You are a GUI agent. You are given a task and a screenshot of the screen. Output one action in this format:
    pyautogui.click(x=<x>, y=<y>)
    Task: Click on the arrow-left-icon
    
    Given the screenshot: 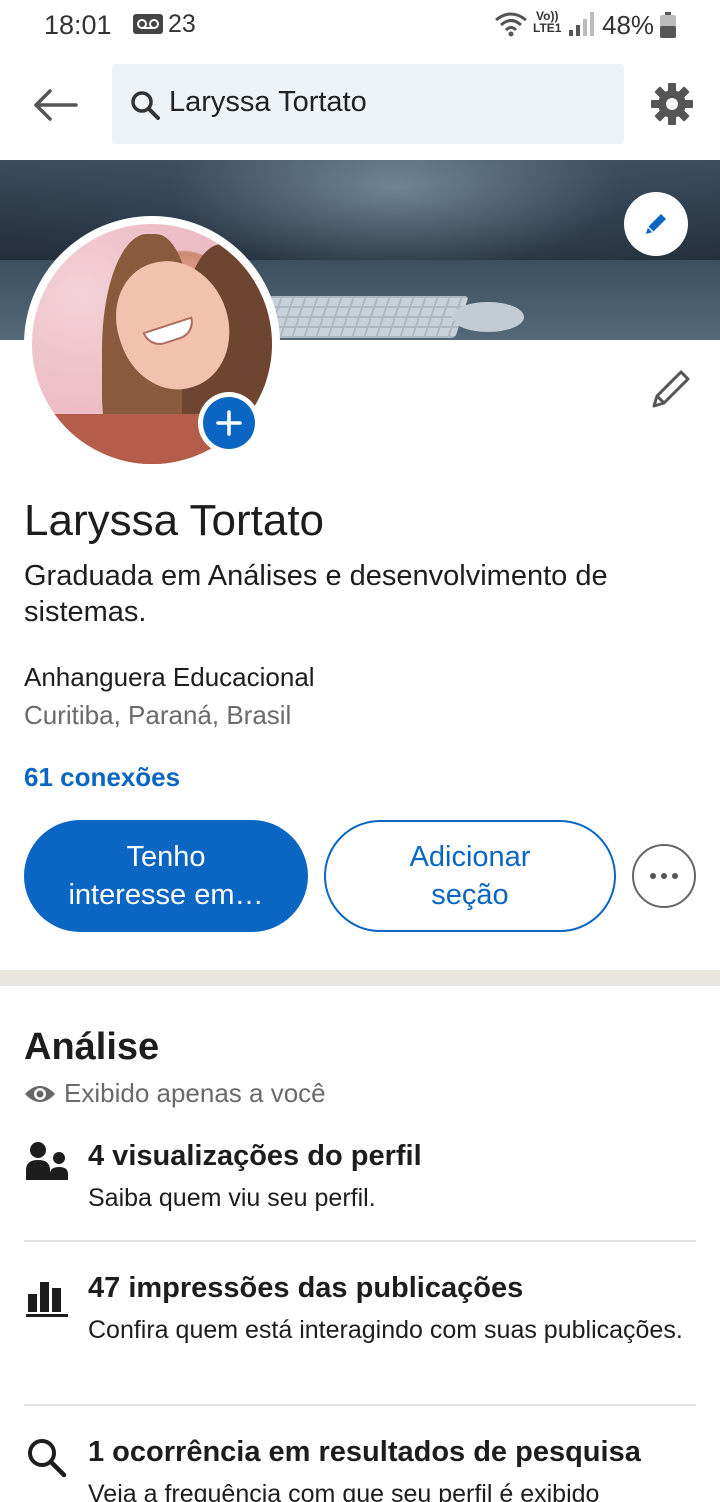 What is the action you would take?
    pyautogui.click(x=56, y=105)
    